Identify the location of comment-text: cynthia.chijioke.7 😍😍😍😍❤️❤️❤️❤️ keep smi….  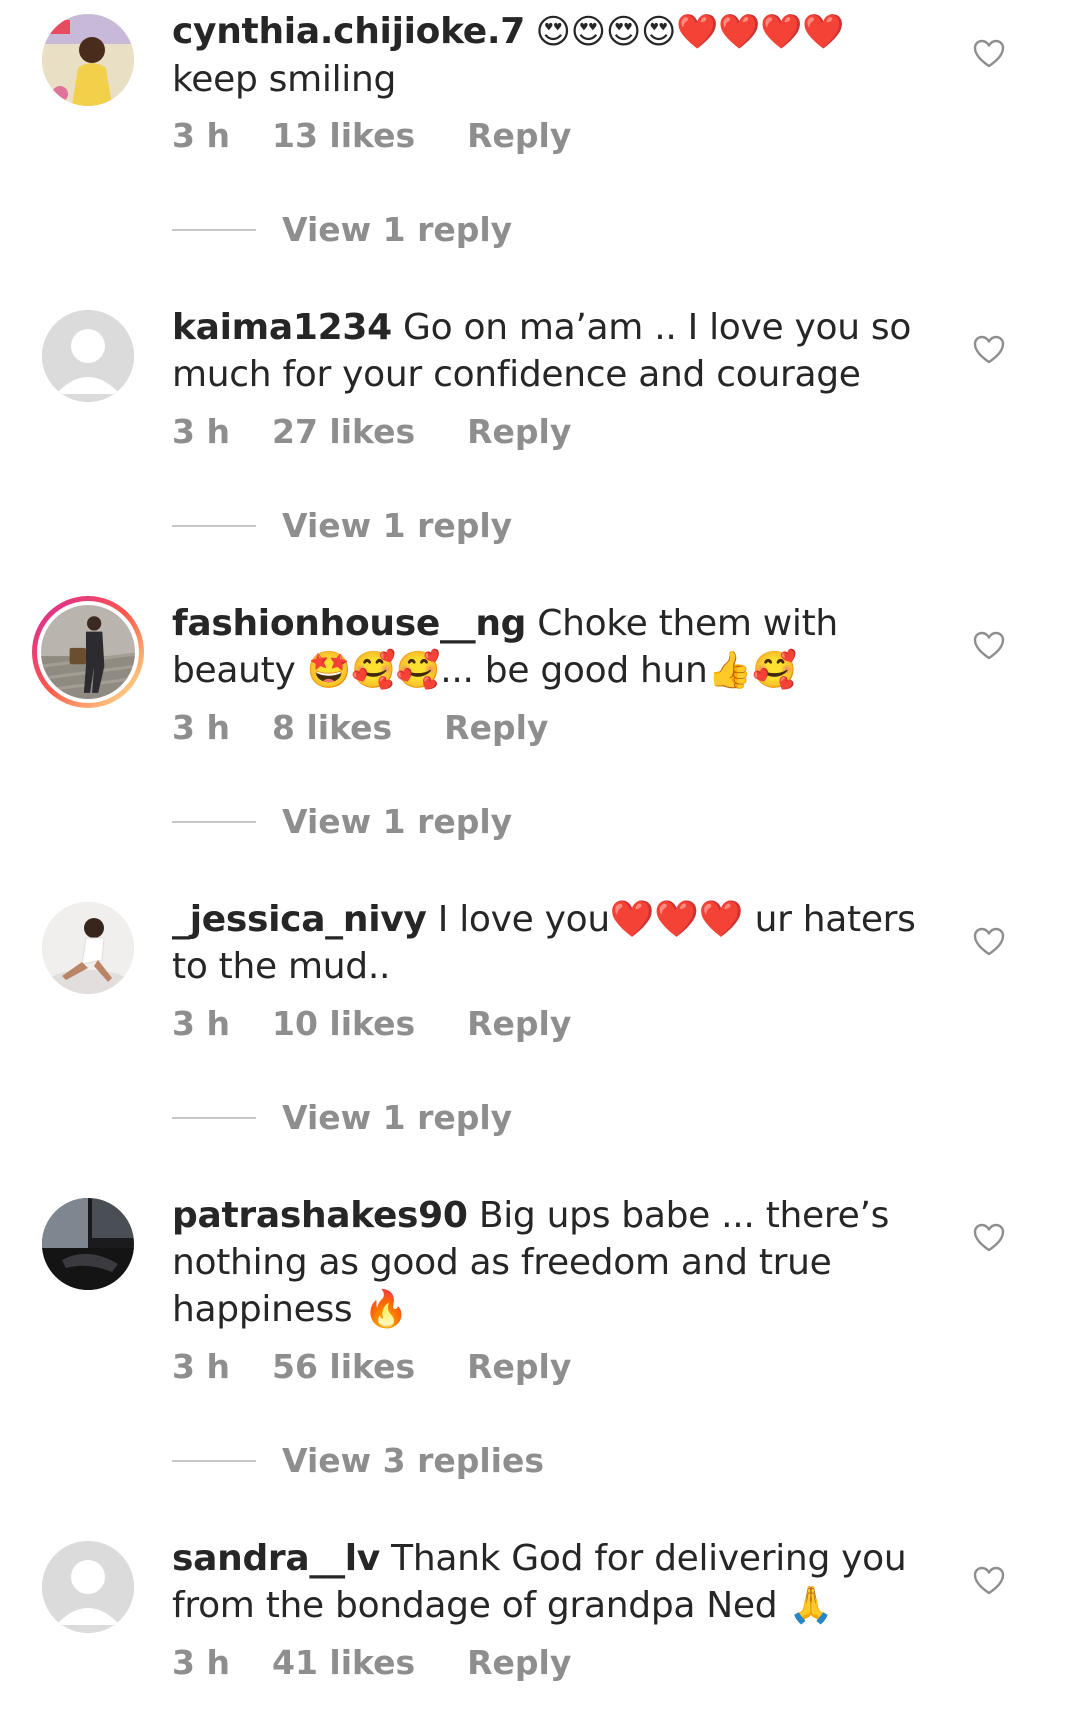
(567, 55).